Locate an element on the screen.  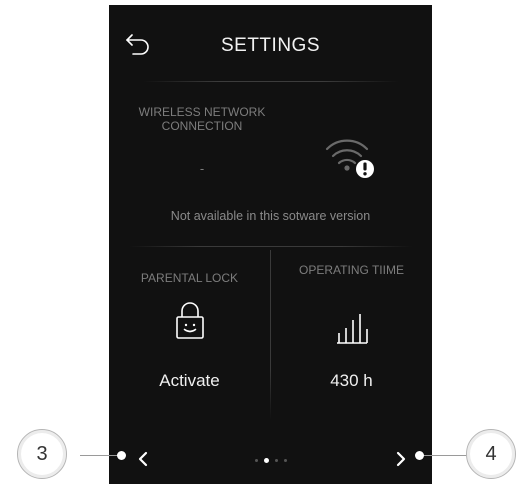
parental-lock-label: PARENTAL LOCK is located at coordinates (189, 278).